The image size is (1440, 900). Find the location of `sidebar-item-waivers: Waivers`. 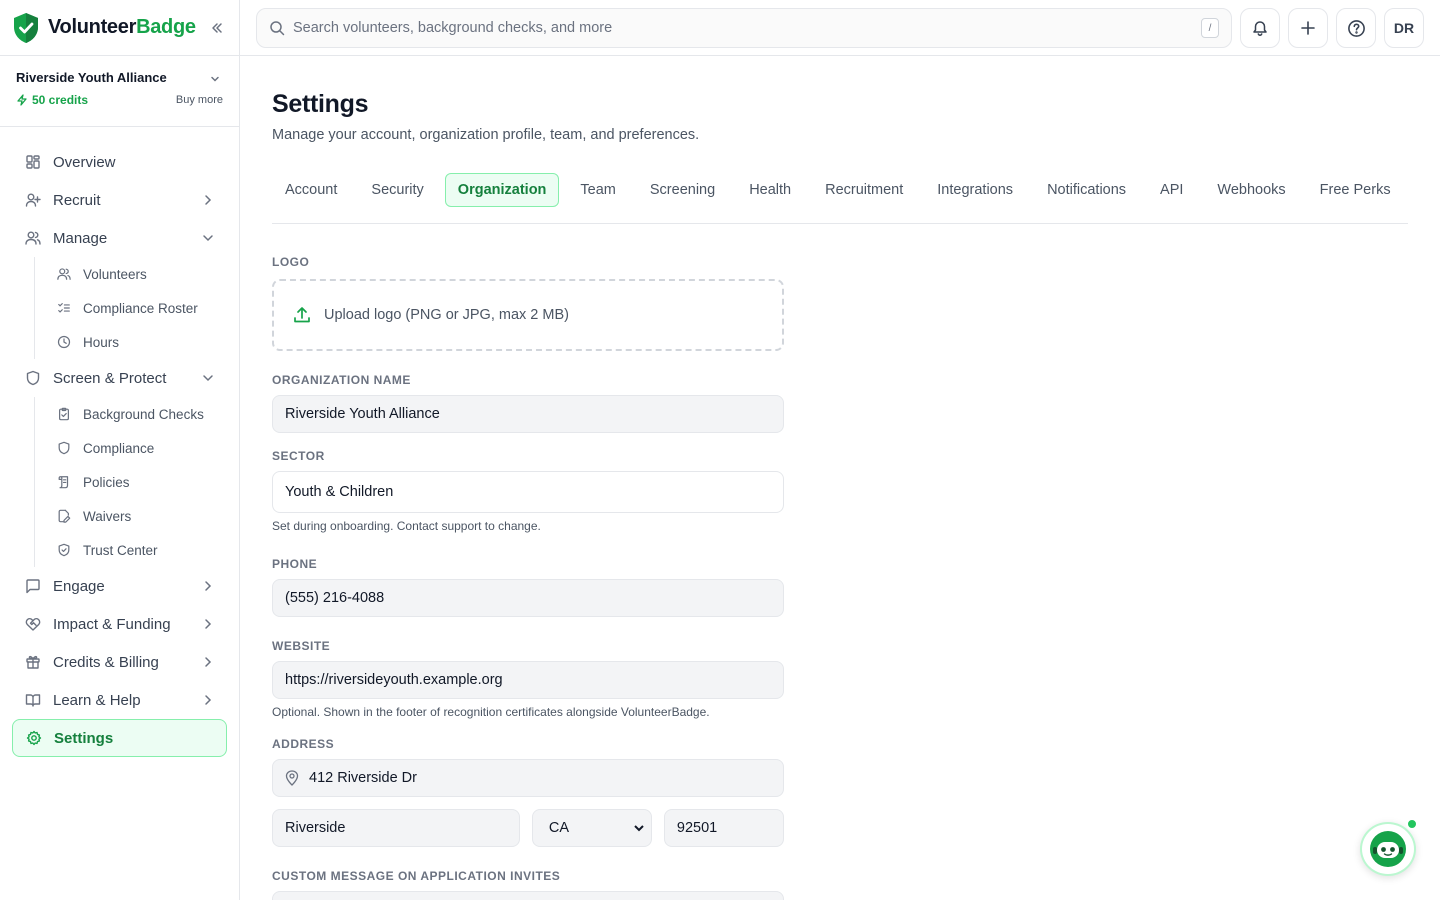

sidebar-item-waivers: Waivers is located at coordinates (137, 516).